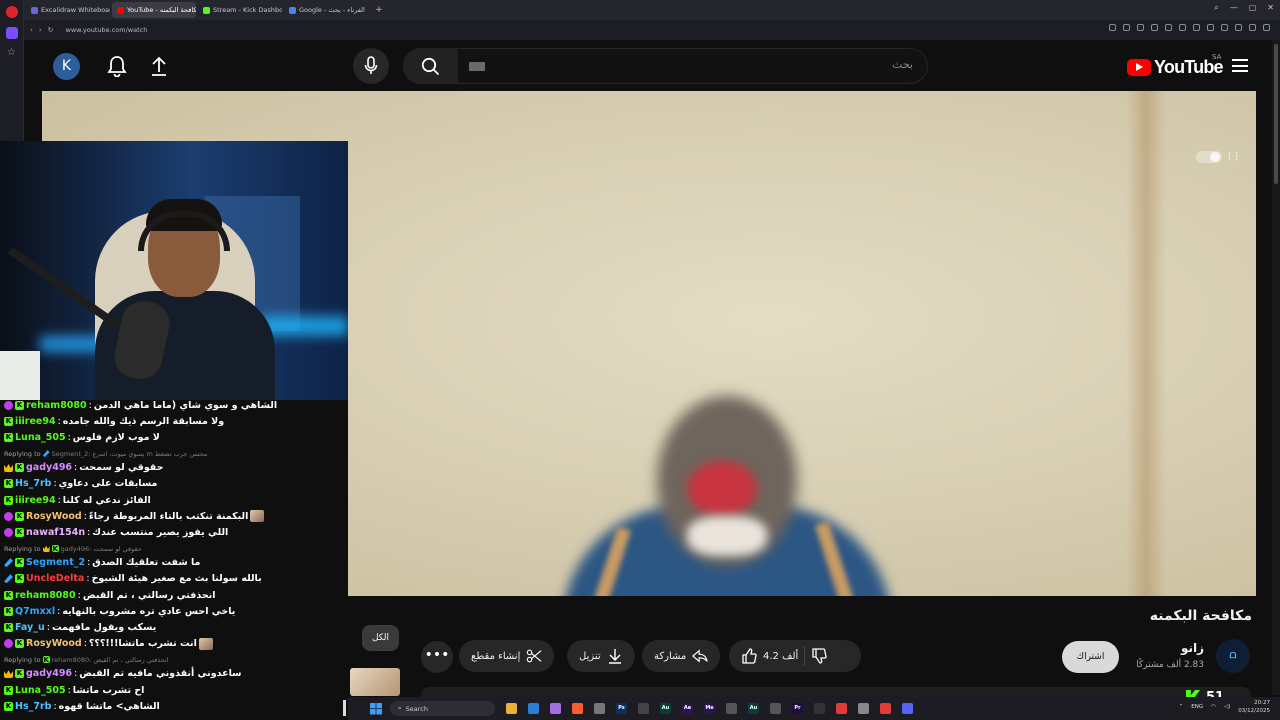 This screenshot has width=1280, height=720. I want to click on maximize-icon: ▢, so click(1253, 8).